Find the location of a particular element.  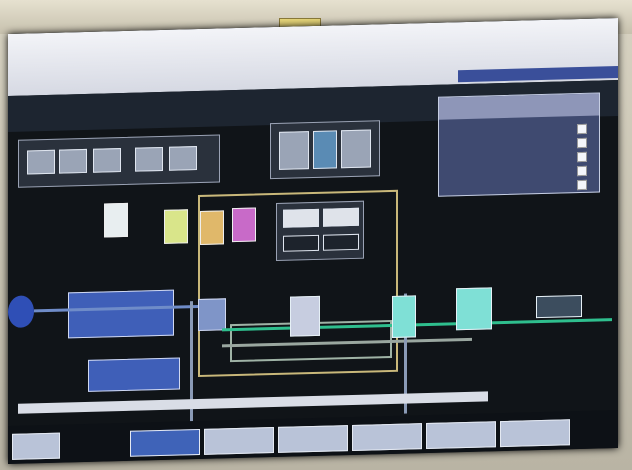

nav-button-active is located at coordinates (165, 442).